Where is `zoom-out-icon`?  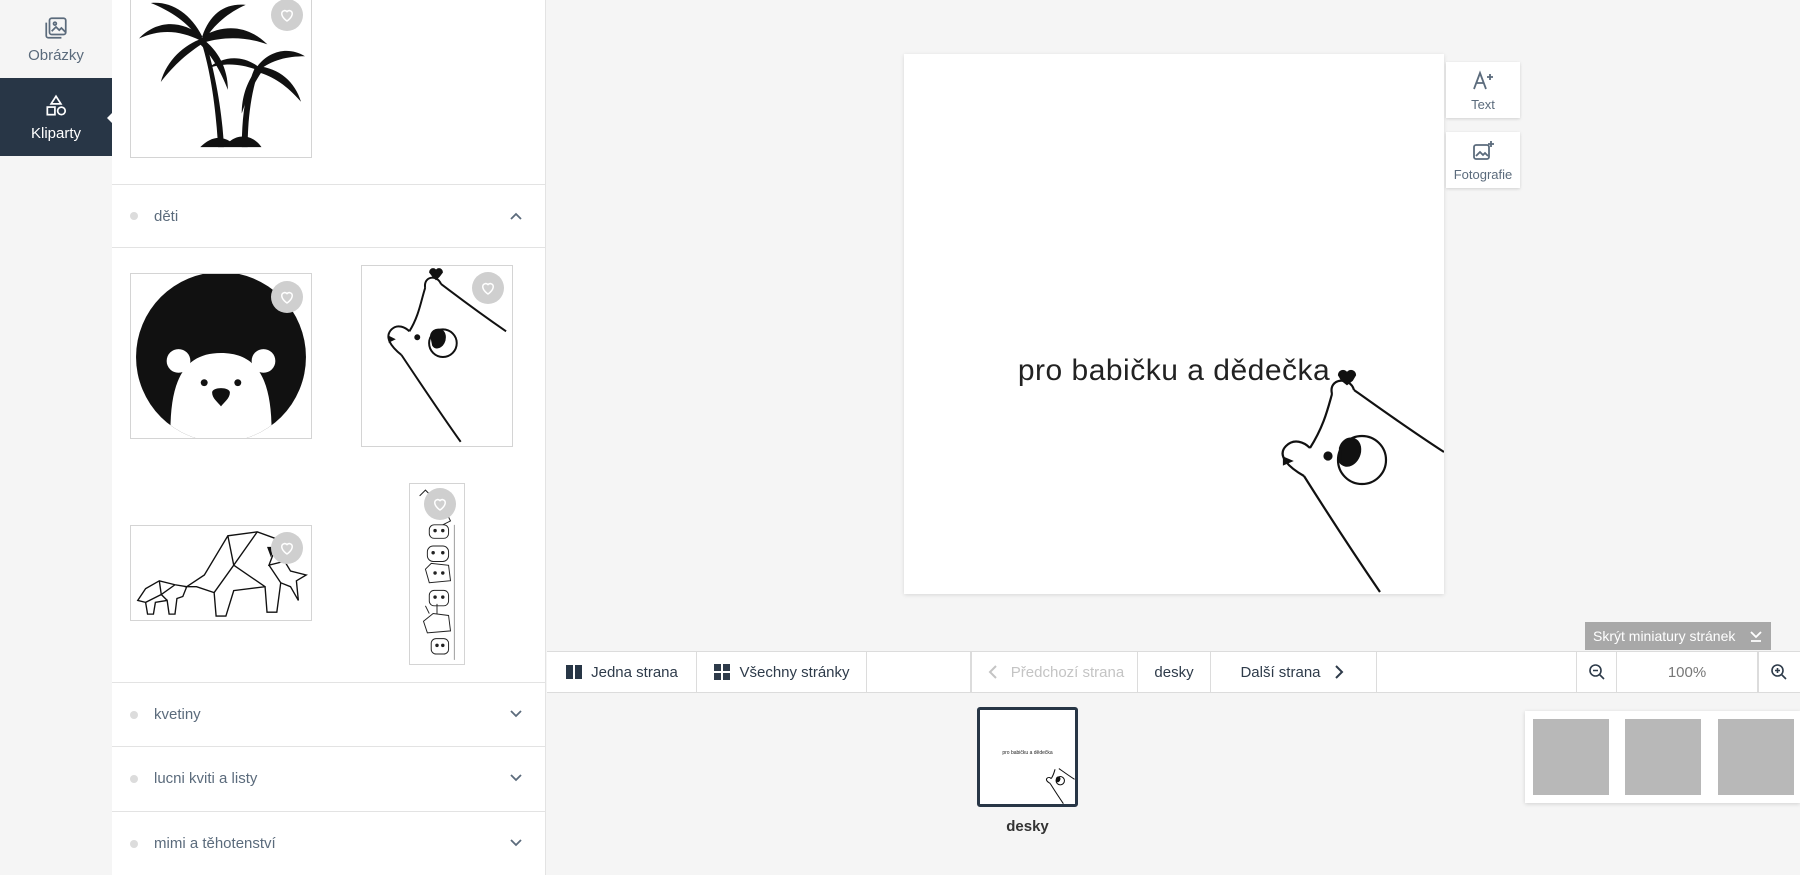
zoom-out-icon is located at coordinates (1596, 672).